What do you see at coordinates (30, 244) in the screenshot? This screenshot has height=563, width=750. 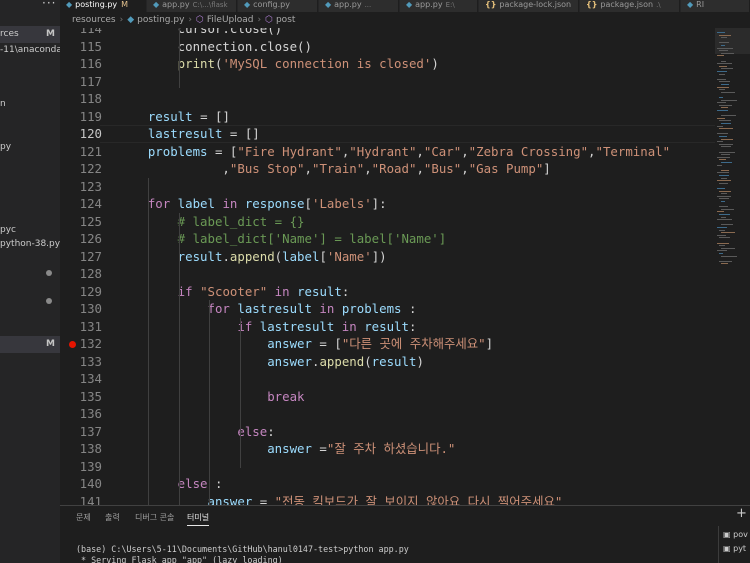 I see `explorer-item: python-38.pyc` at bounding box center [30, 244].